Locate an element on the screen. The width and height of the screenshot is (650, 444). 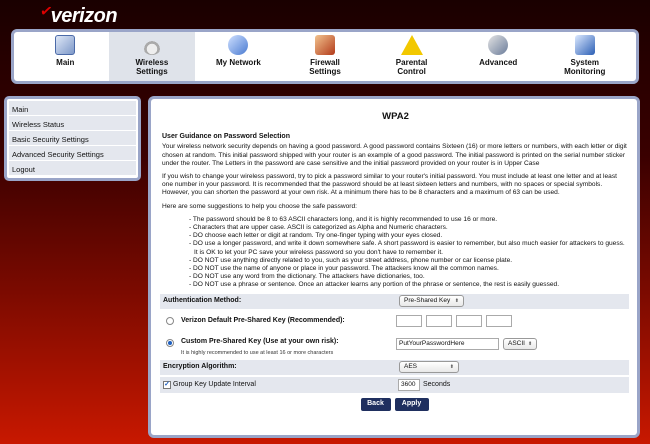
network-icon is located at coordinates (238, 45).